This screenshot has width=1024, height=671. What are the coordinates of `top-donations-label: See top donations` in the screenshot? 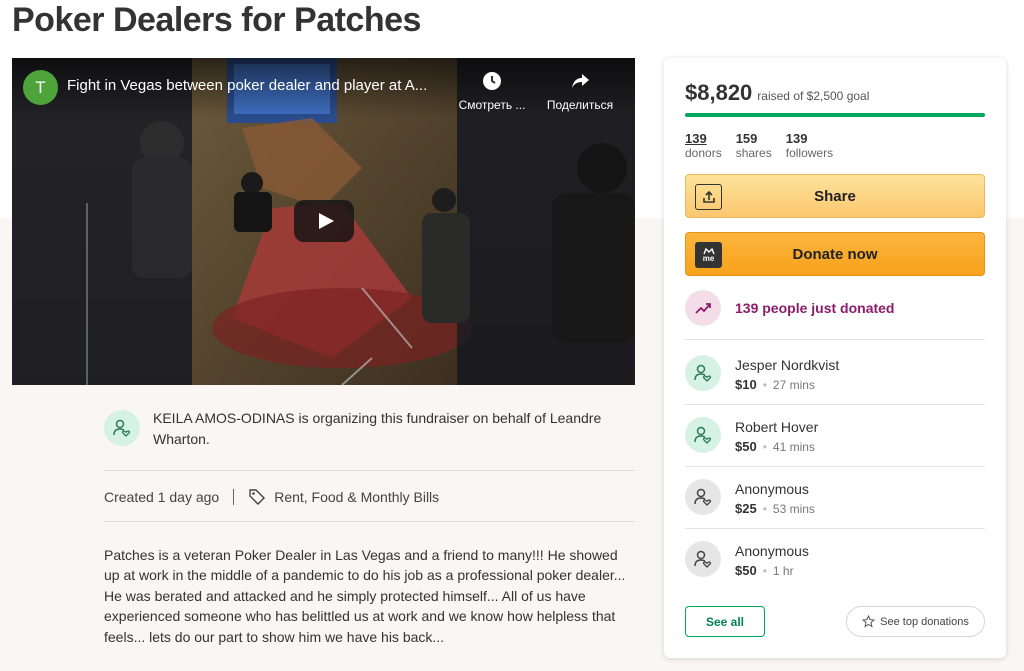 It's located at (924, 621).